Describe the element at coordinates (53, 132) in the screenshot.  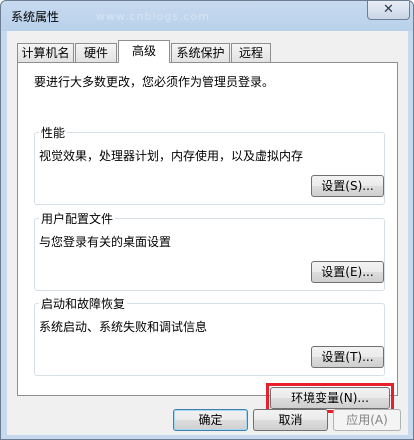
I see `performance-title: 性能` at that location.